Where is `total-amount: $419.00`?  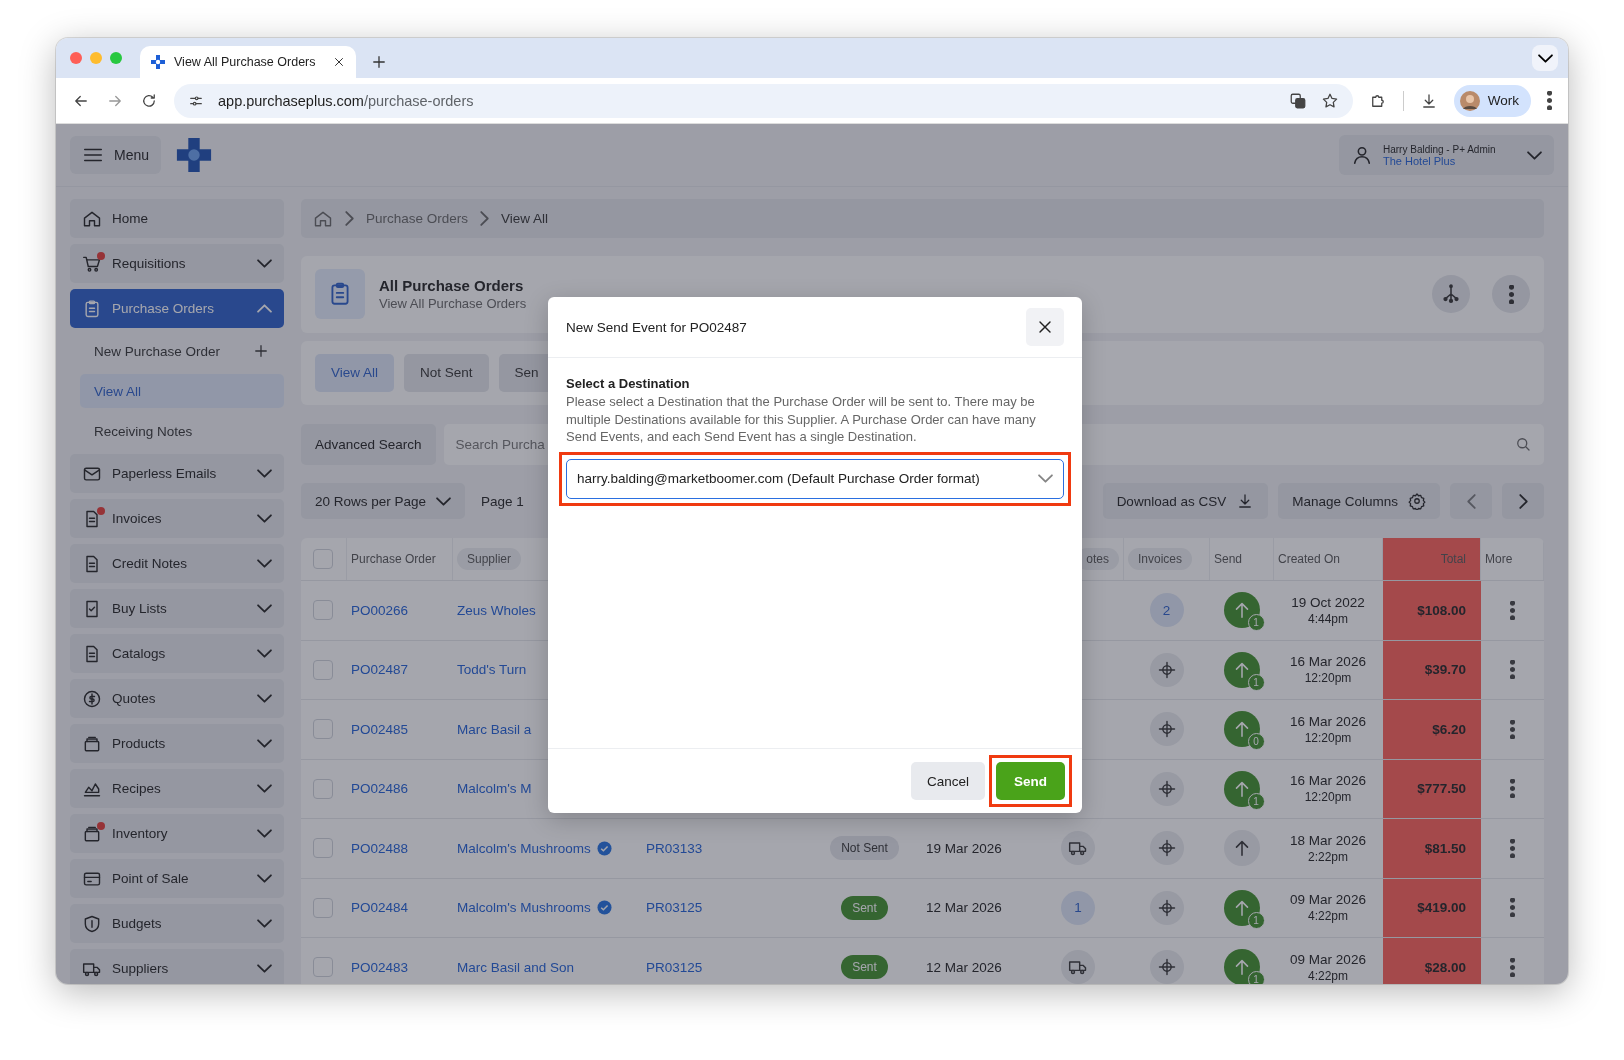
total-amount: $419.00 is located at coordinates (1441, 908).